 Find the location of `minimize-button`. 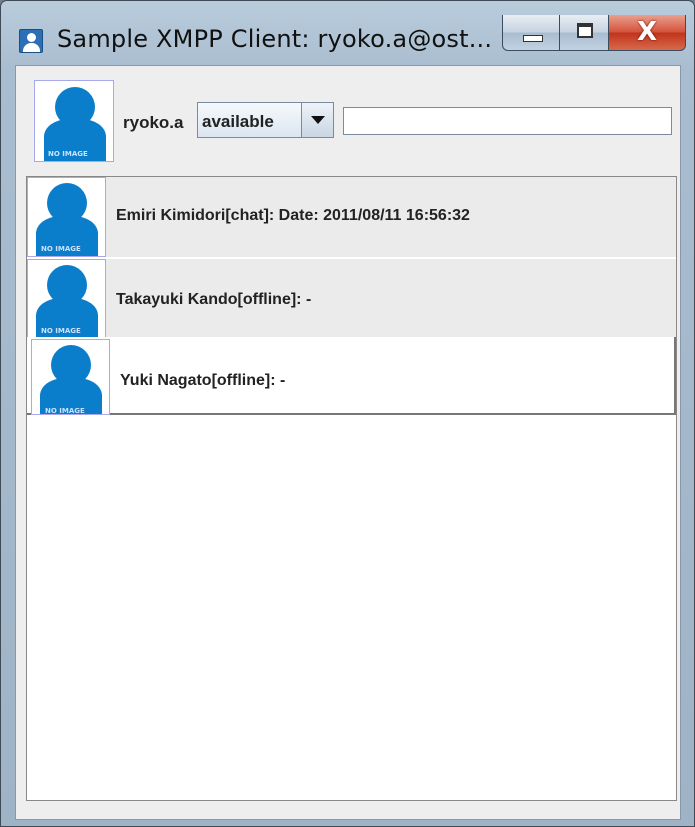

minimize-button is located at coordinates (531, 33).